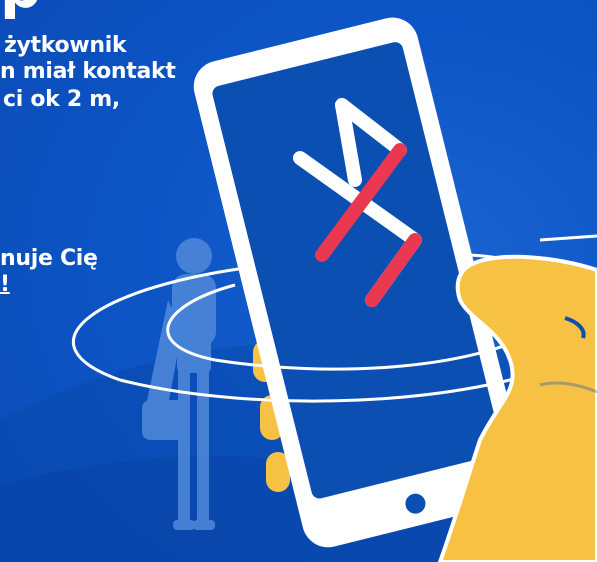 Image resolution: width=597 pixels, height=562 pixels. Describe the element at coordinates (5, 284) in the screenshot. I see `text-line: !` at that location.